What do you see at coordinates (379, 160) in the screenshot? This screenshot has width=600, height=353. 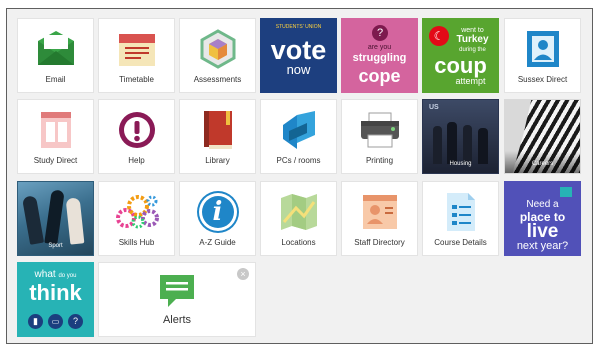 I see `tile-label: Printing` at bounding box center [379, 160].